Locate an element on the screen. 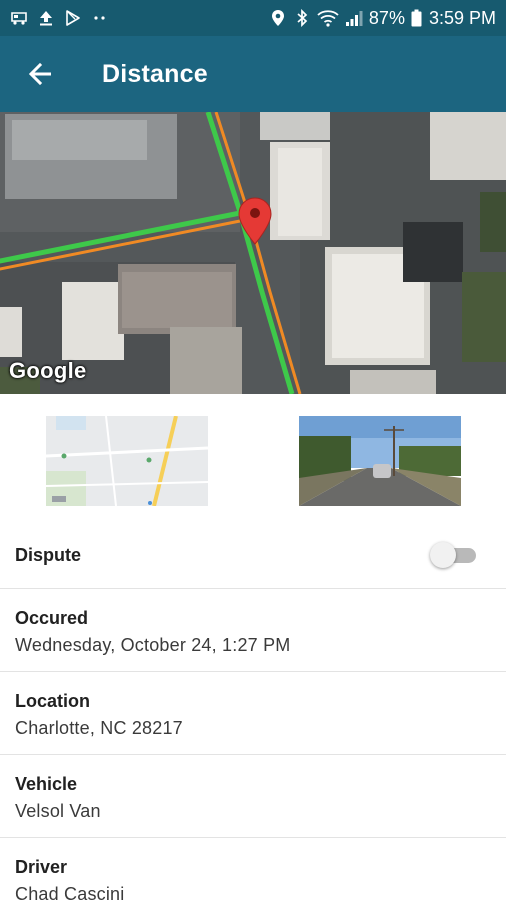  dispute-label: Dispute is located at coordinates (48, 554).